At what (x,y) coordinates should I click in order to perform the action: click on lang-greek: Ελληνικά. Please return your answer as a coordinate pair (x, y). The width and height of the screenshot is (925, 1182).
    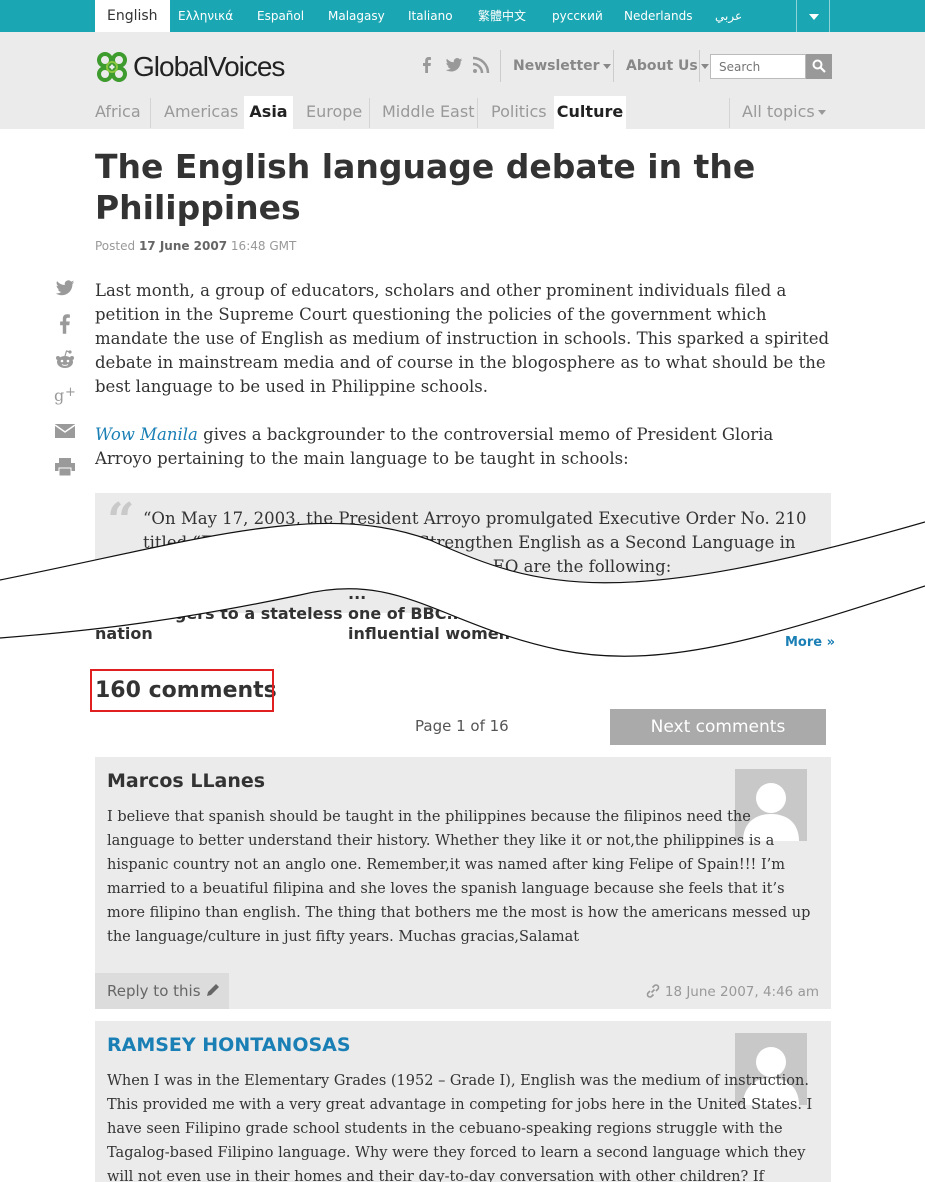
    Looking at the image, I should click on (205, 16).